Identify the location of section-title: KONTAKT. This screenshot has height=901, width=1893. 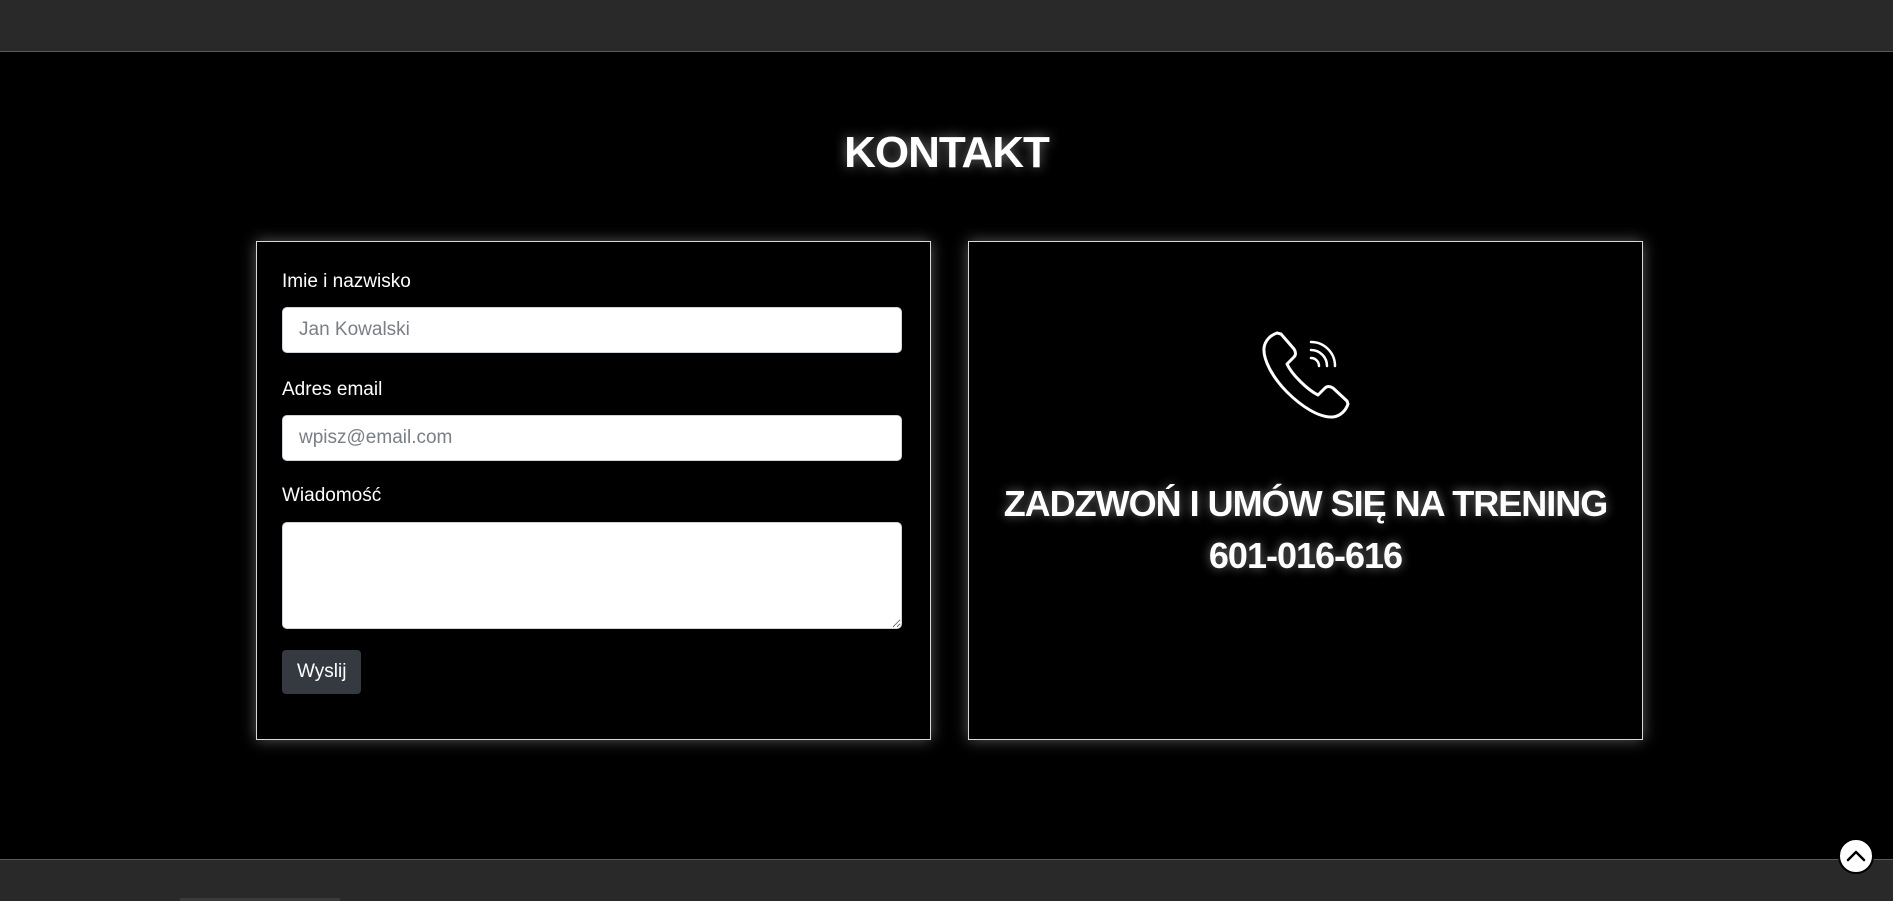
(947, 152).